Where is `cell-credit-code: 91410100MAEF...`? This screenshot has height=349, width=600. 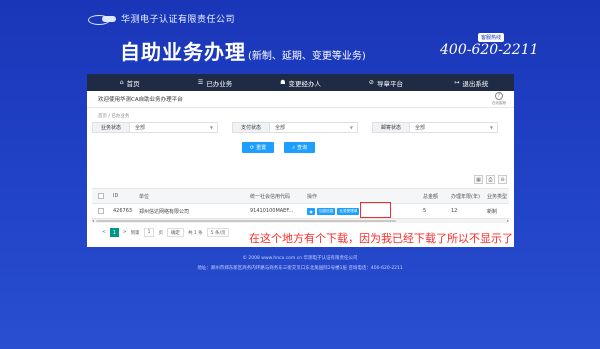
cell-credit-code: 91410100MAEF... is located at coordinates (272, 211).